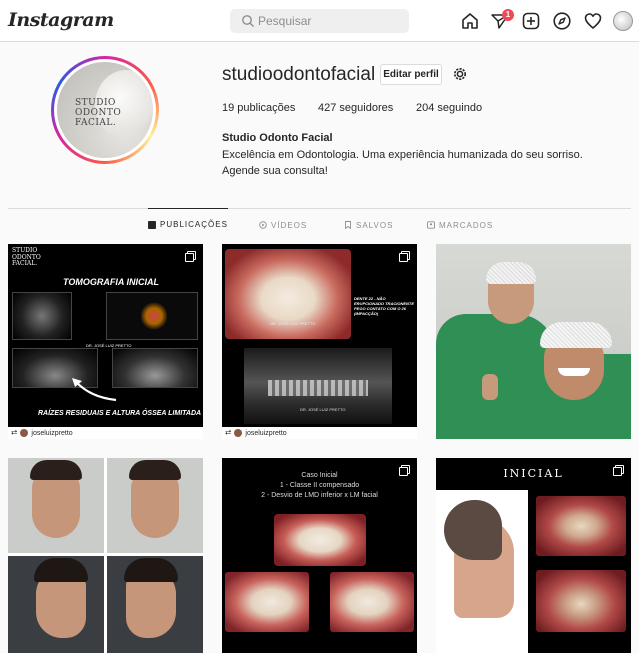 This screenshot has width=639, height=653. Describe the element at coordinates (533, 555) in the screenshot. I see `post-inicial-perfil: INICIAL` at that location.